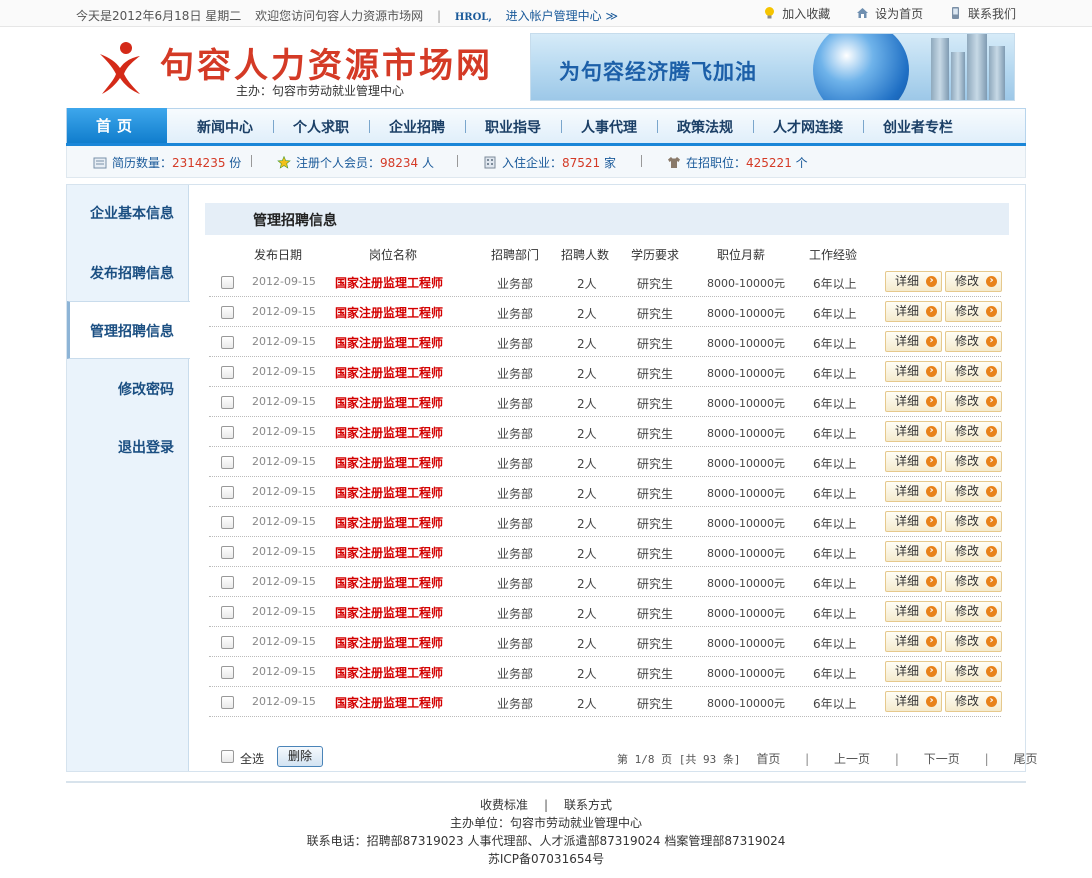 The height and width of the screenshot is (878, 1092). I want to click on sidebar-item-change-password: 修改密码, so click(146, 389).